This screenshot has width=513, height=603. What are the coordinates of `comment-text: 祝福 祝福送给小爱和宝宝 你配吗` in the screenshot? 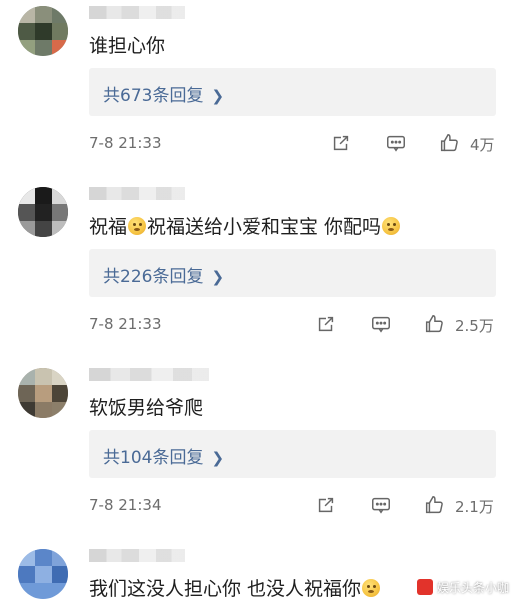 It's located at (245, 227).